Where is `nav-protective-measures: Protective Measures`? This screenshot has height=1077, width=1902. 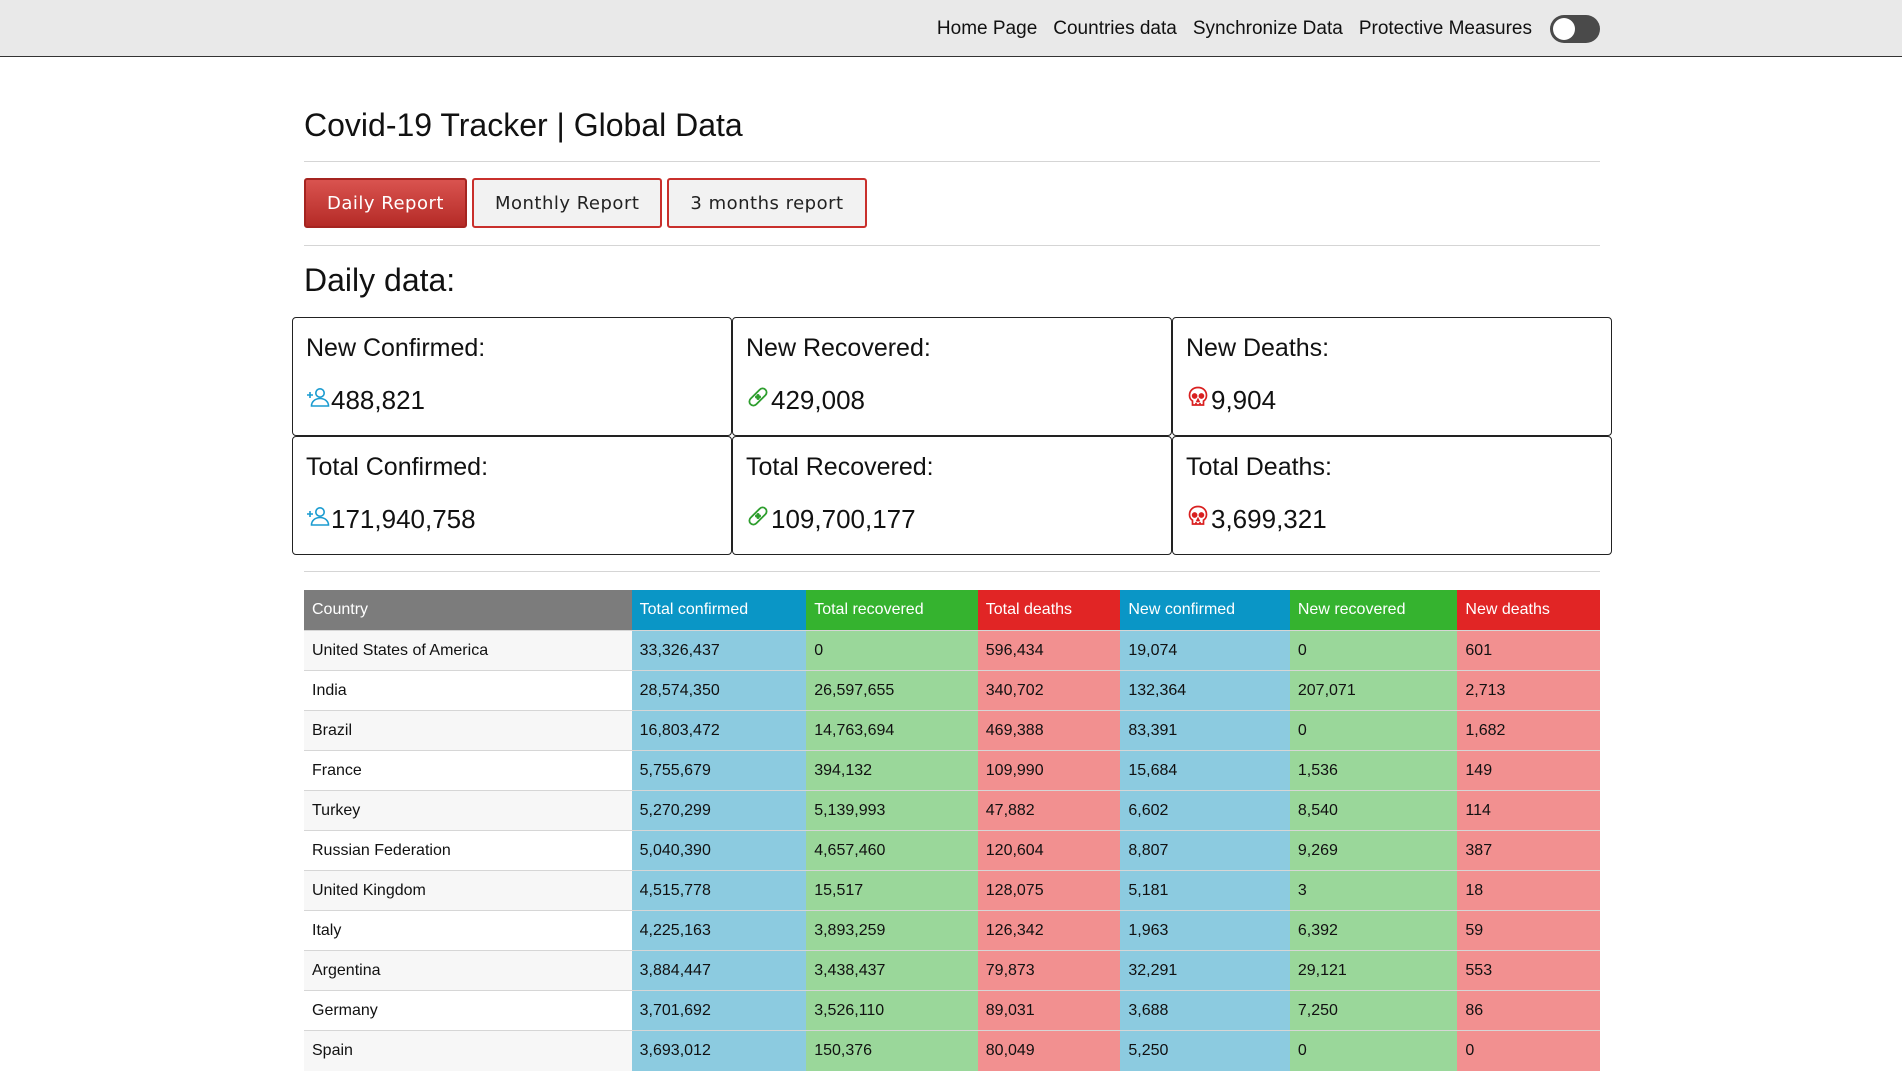
nav-protective-measures: Protective Measures is located at coordinates (1445, 29).